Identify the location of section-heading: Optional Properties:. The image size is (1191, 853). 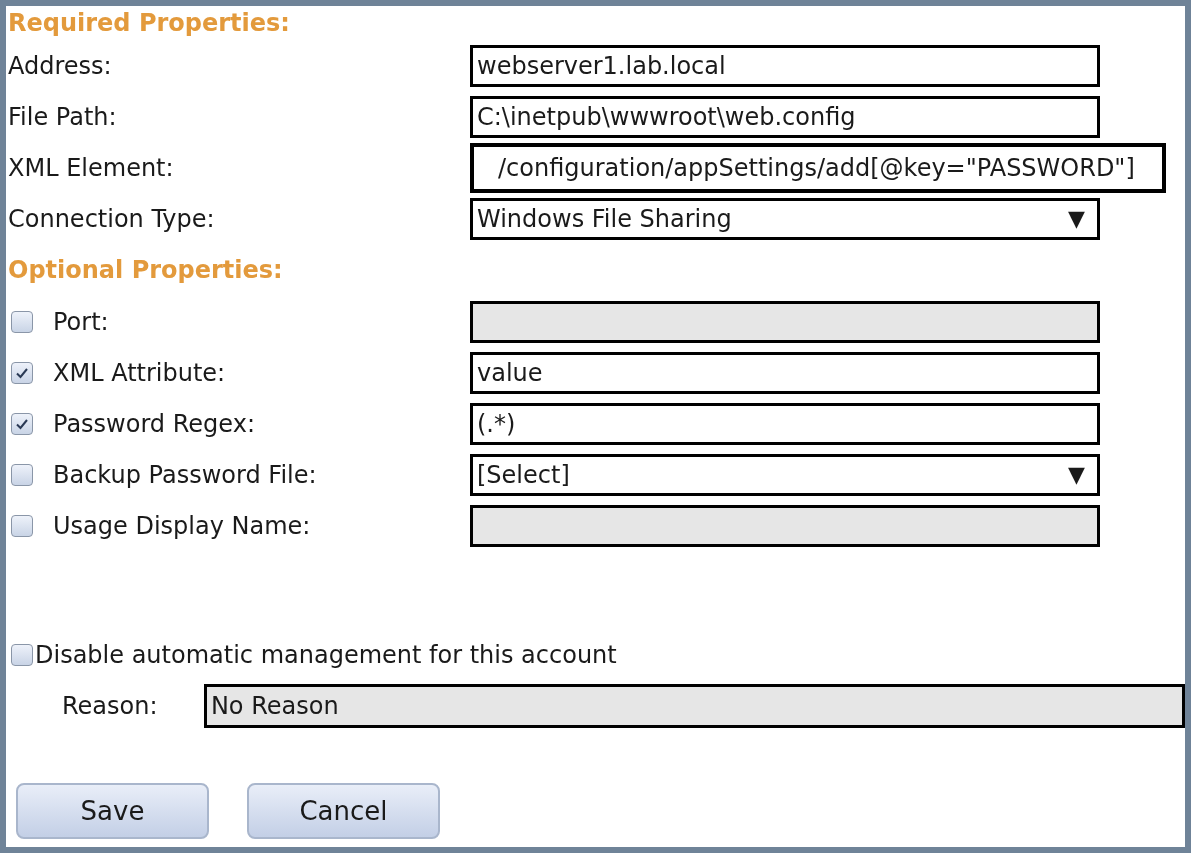
(146, 270).